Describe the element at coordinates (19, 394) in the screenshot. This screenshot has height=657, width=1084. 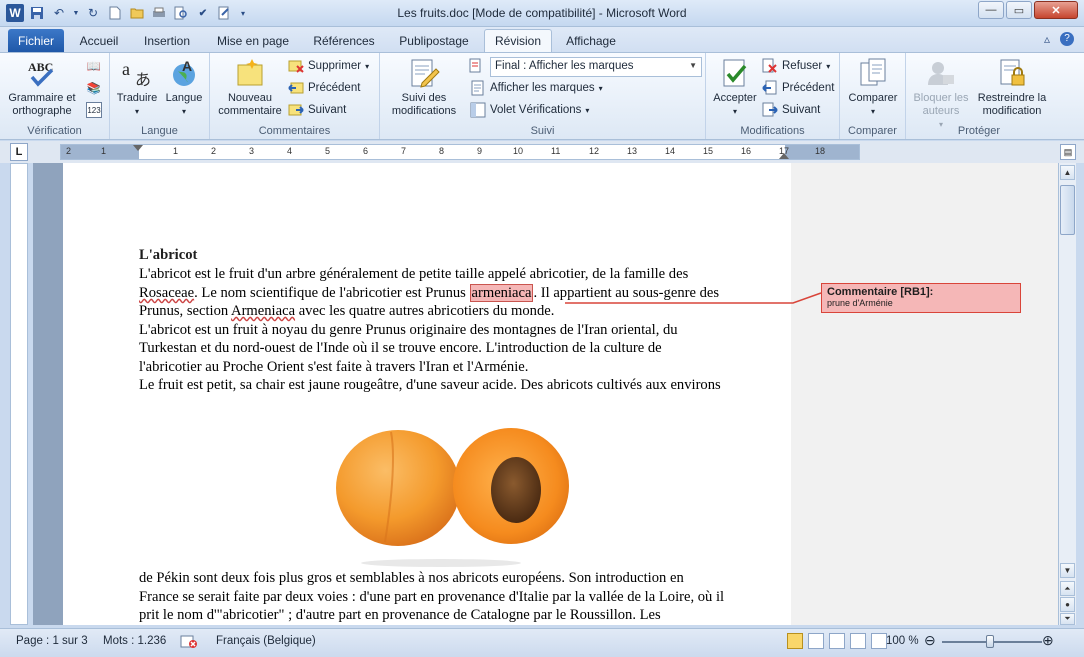
I see `vertical-ruler` at that location.